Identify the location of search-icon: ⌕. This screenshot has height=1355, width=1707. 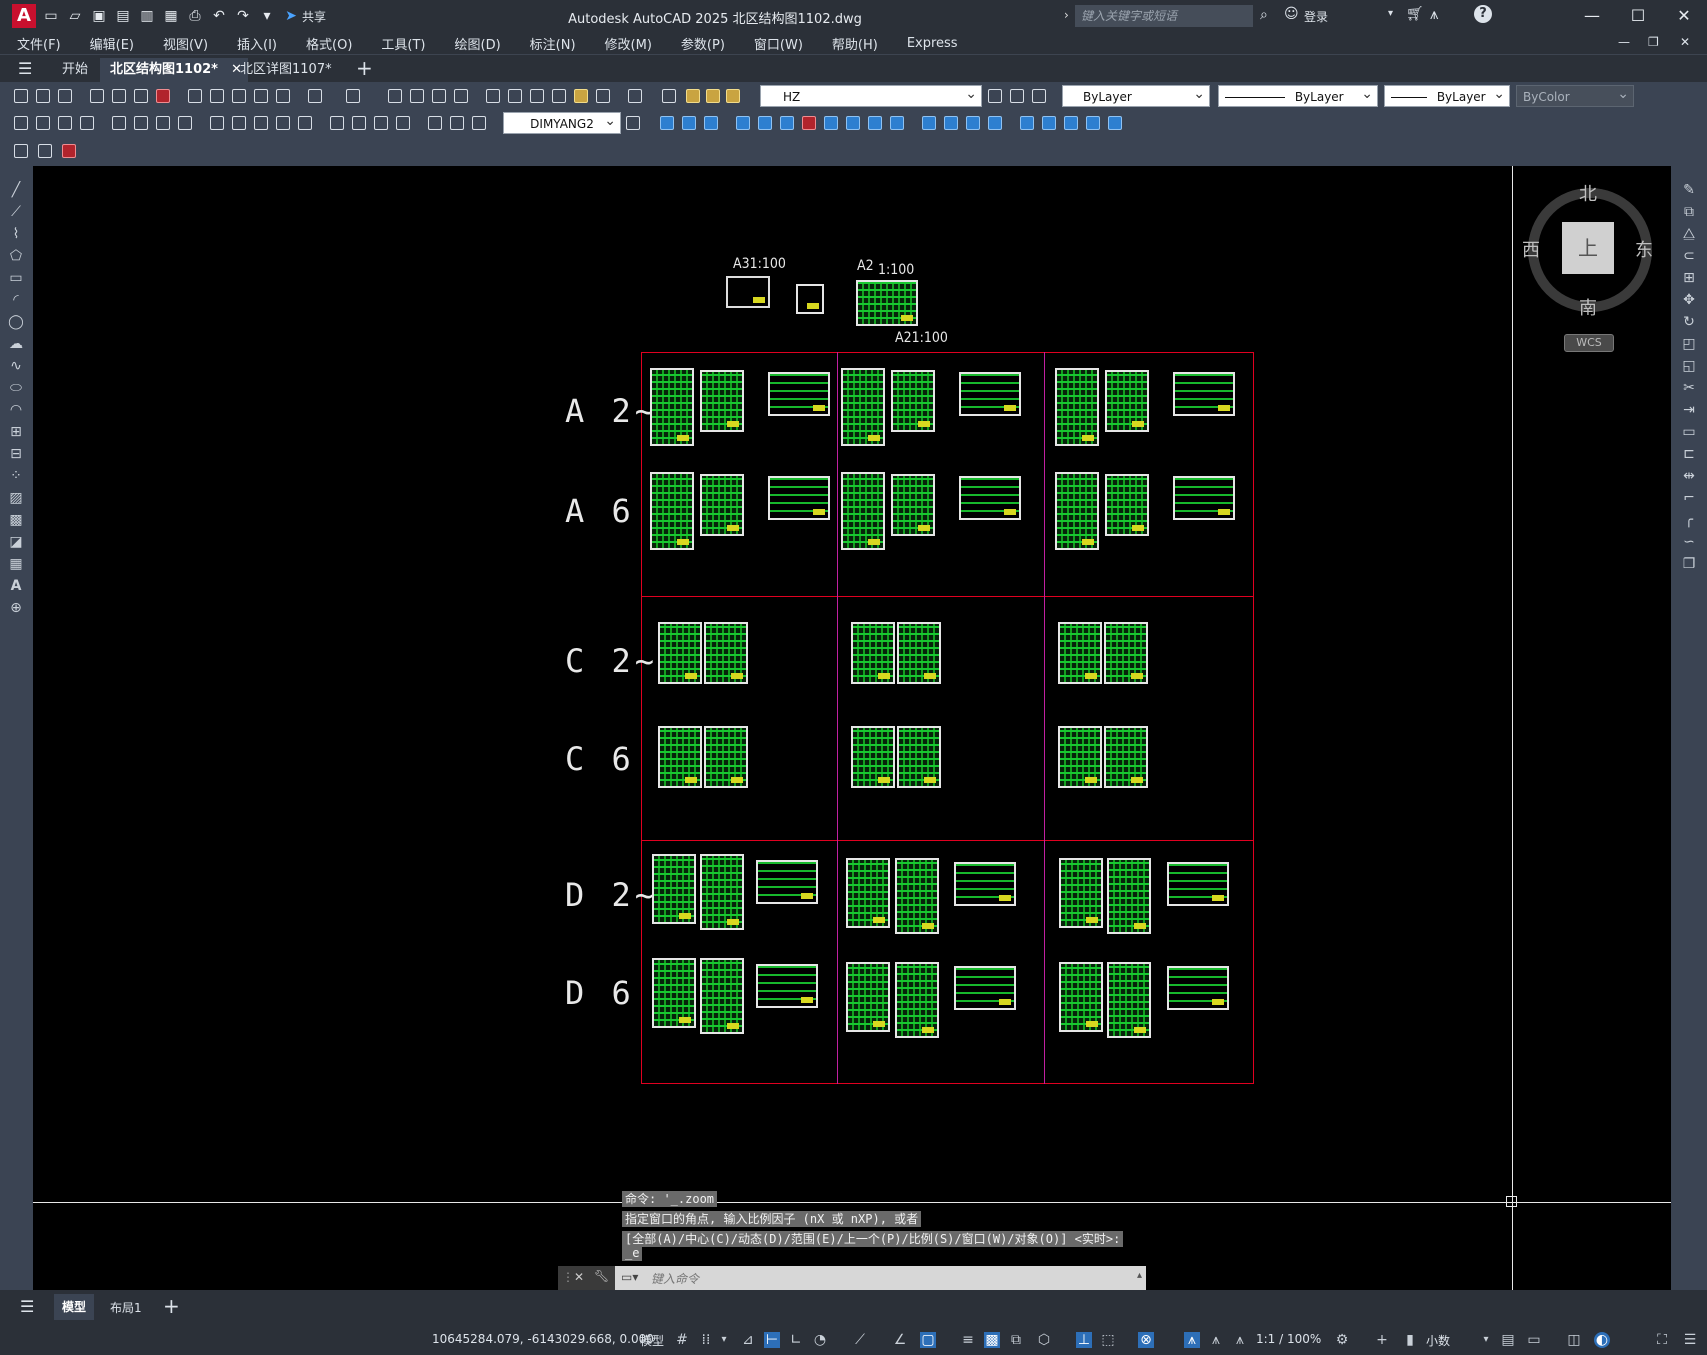
(1264, 15).